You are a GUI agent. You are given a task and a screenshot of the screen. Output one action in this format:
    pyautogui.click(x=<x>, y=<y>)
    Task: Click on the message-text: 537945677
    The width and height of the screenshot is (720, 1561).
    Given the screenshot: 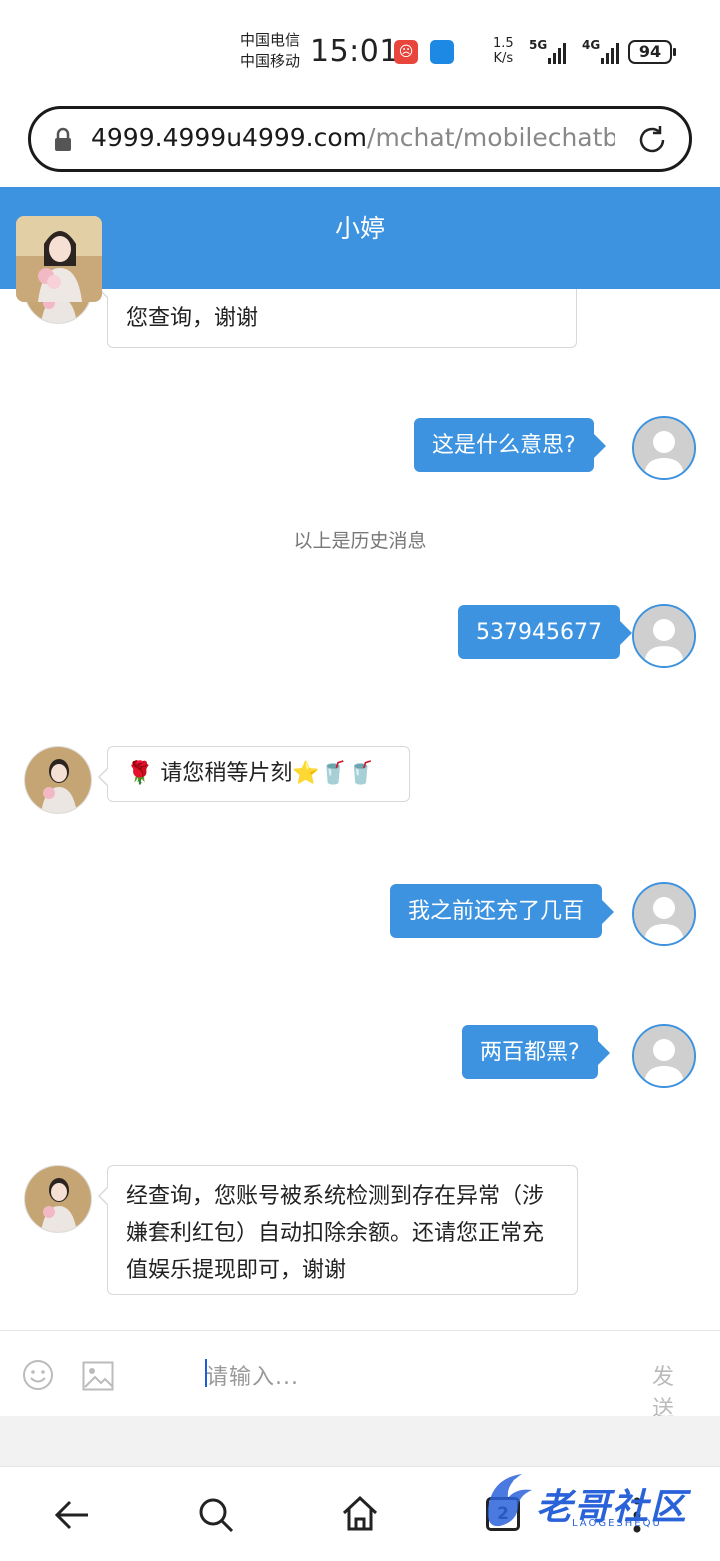 What is the action you would take?
    pyautogui.click(x=539, y=632)
    